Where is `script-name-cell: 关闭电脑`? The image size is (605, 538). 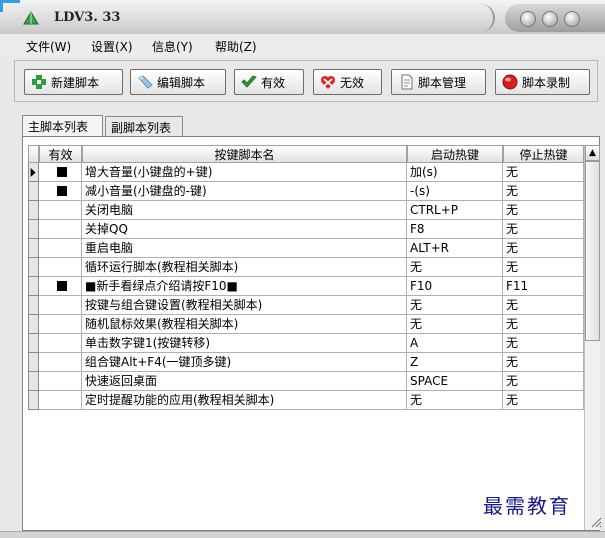 script-name-cell: 关闭电脑 is located at coordinates (244, 210).